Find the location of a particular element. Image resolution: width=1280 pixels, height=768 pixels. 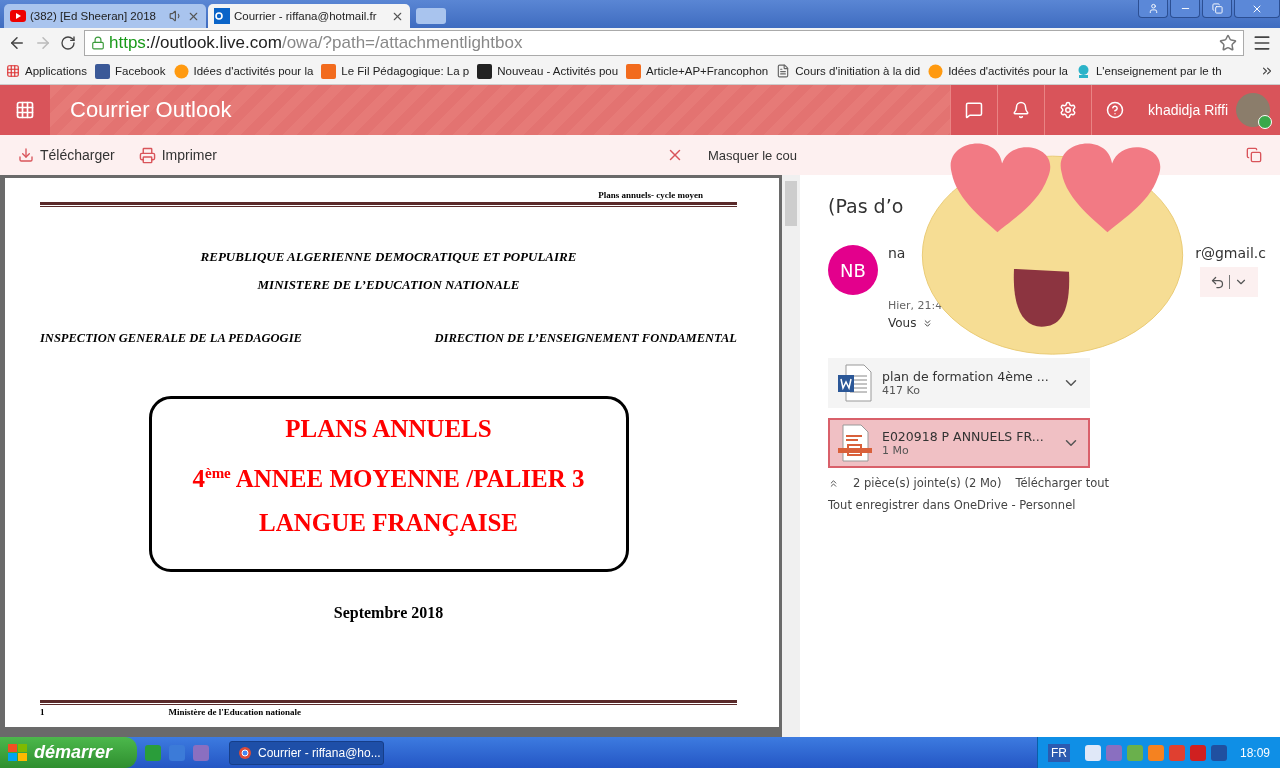

close-window-button is located at coordinates (1257, 9).